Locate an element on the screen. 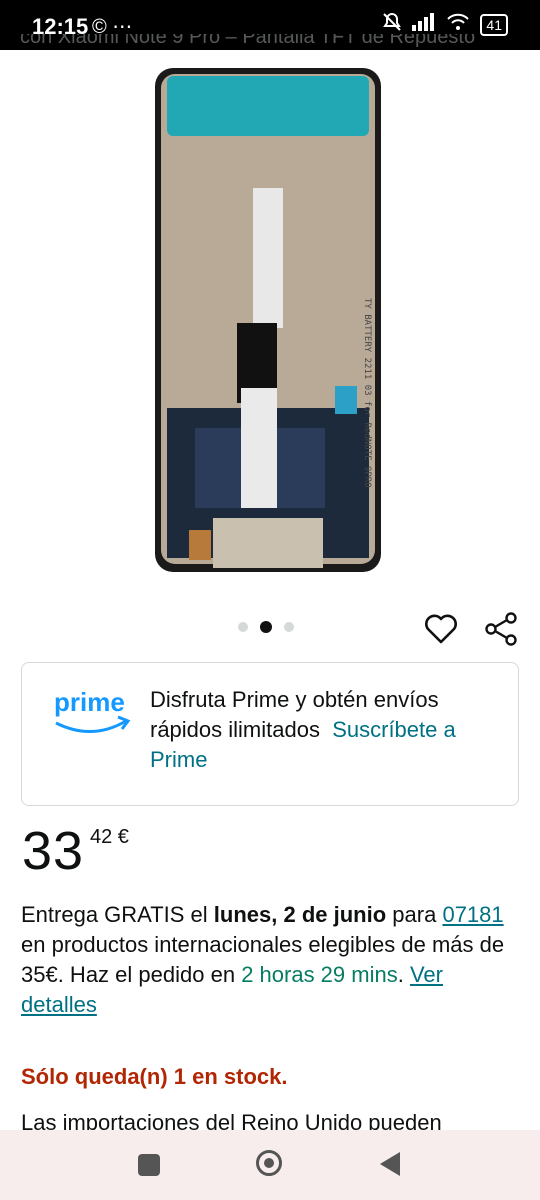 The image size is (540, 1200). battery-icon: 41 is located at coordinates (494, 24).